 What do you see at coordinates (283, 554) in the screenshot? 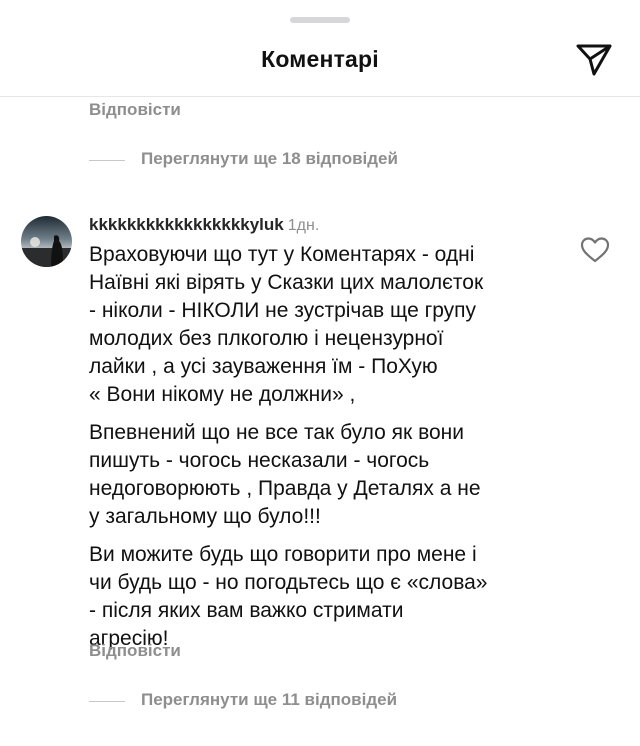
I see `comment-line: Ви можите будь що говорити про мене і` at bounding box center [283, 554].